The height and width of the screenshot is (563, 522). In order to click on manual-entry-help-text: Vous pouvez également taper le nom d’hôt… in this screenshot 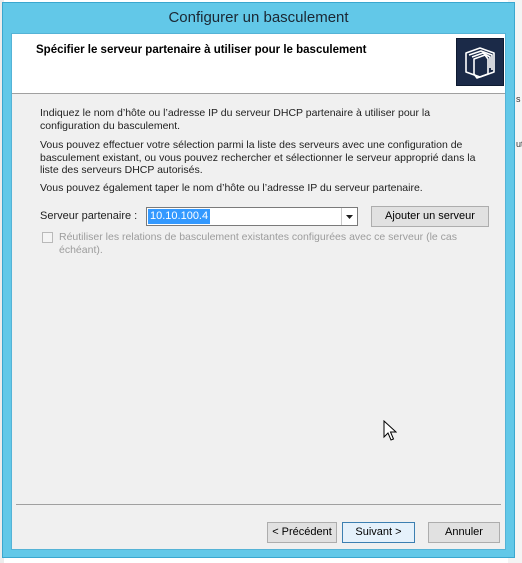, I will do `click(231, 188)`.